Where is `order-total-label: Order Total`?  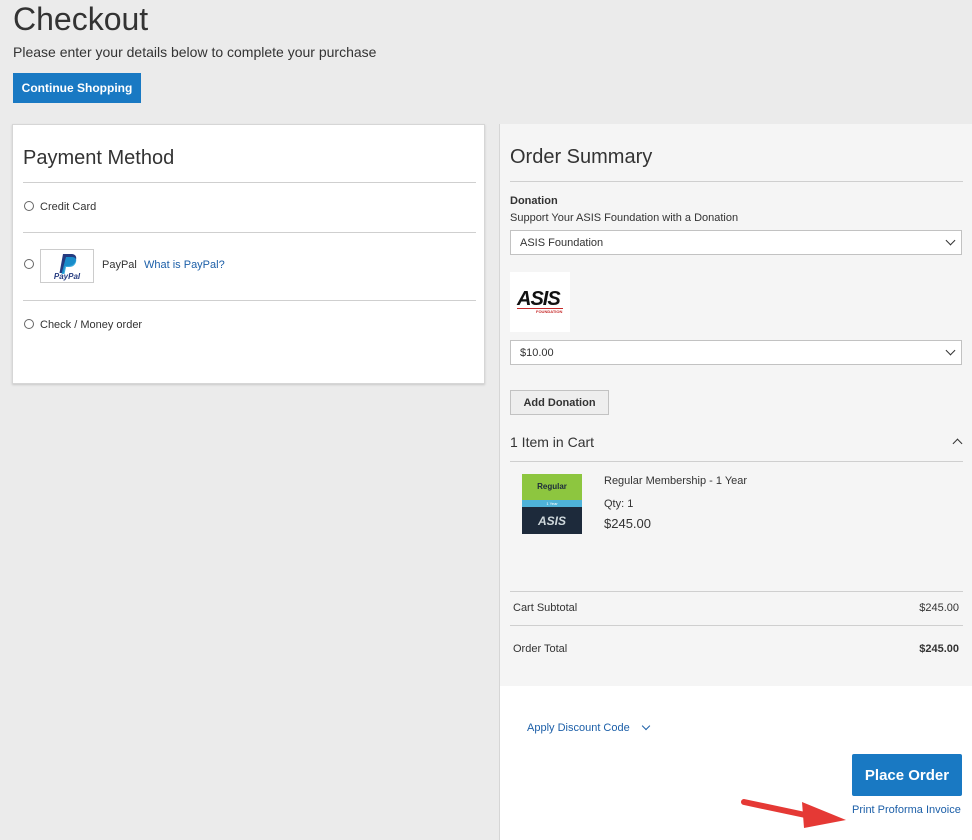 order-total-label: Order Total is located at coordinates (540, 649).